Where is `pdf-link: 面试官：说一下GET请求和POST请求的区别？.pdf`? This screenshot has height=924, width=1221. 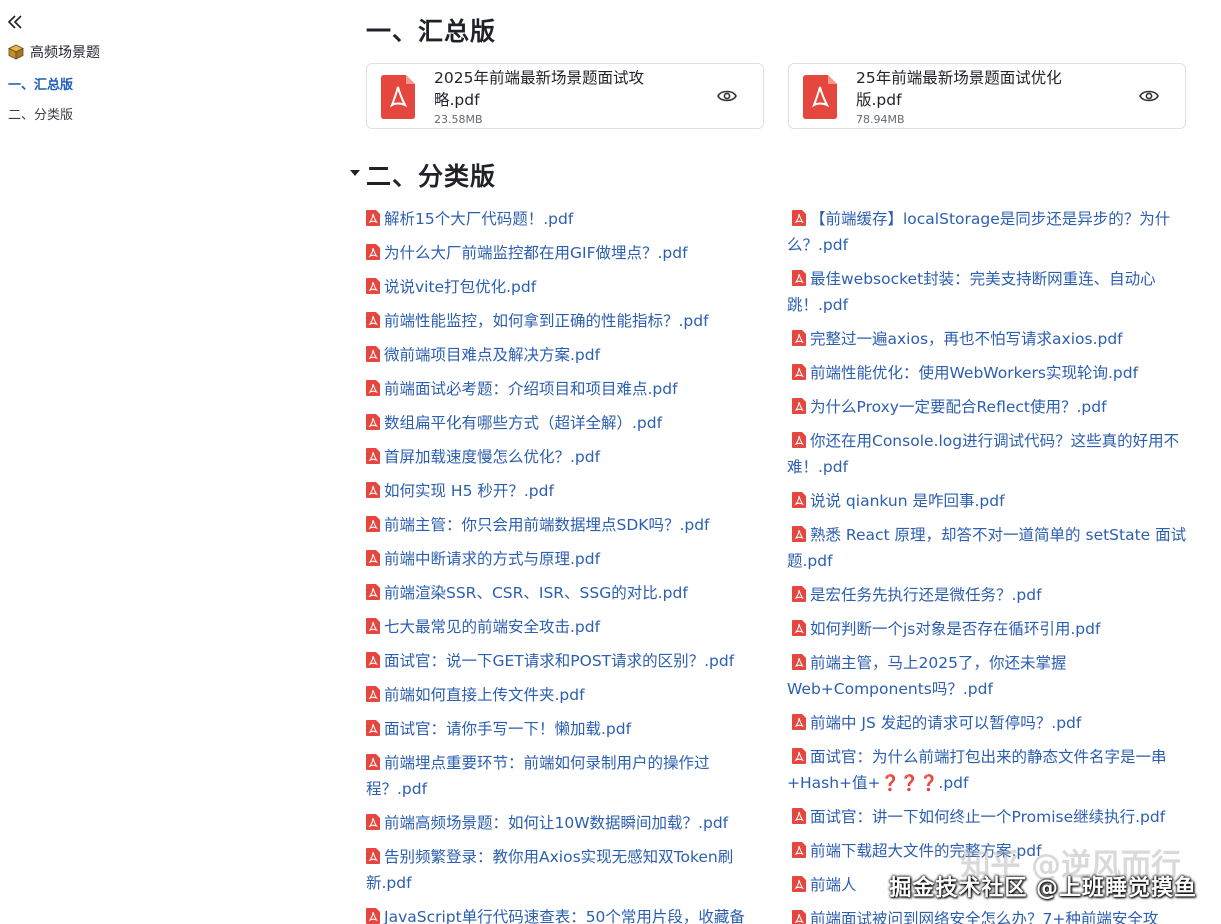
pdf-link: 面试官：说一下GET请求和POST请求的区别？.pdf is located at coordinates (566, 661).